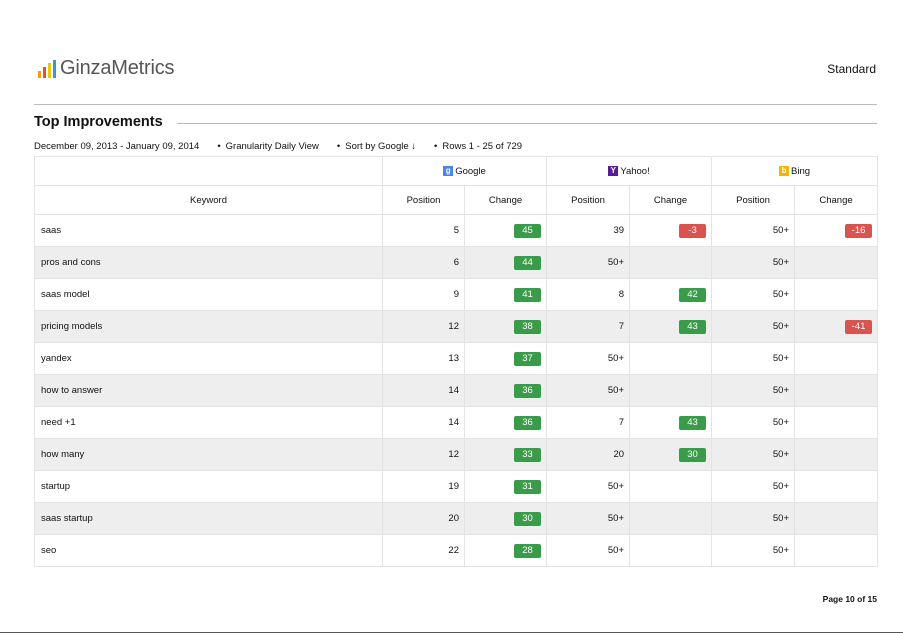 The width and height of the screenshot is (903, 636). What do you see at coordinates (505, 358) in the screenshot?
I see `google-chg-cell: 37` at bounding box center [505, 358].